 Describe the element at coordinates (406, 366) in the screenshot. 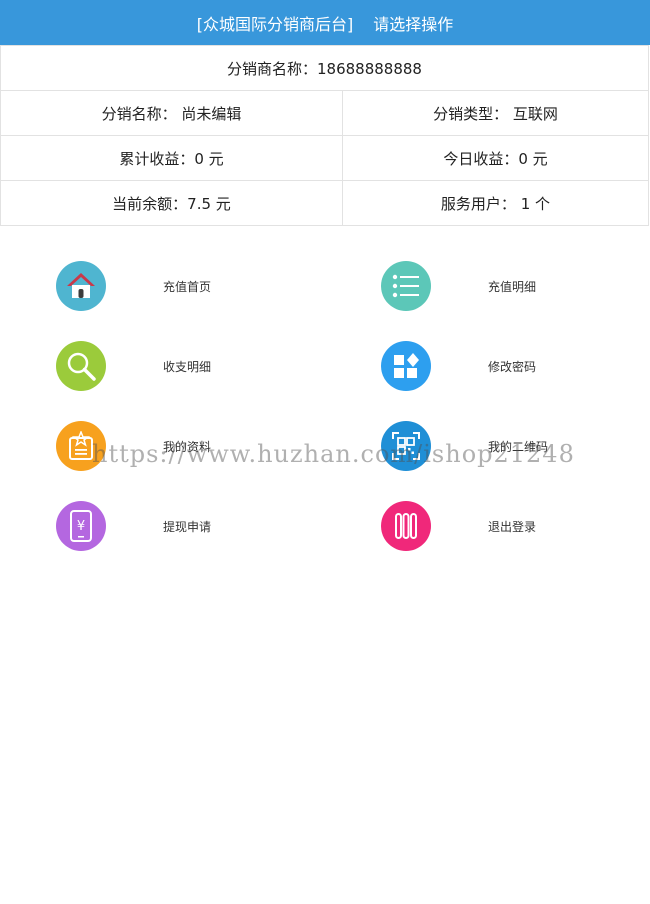

I see `password-icon` at that location.